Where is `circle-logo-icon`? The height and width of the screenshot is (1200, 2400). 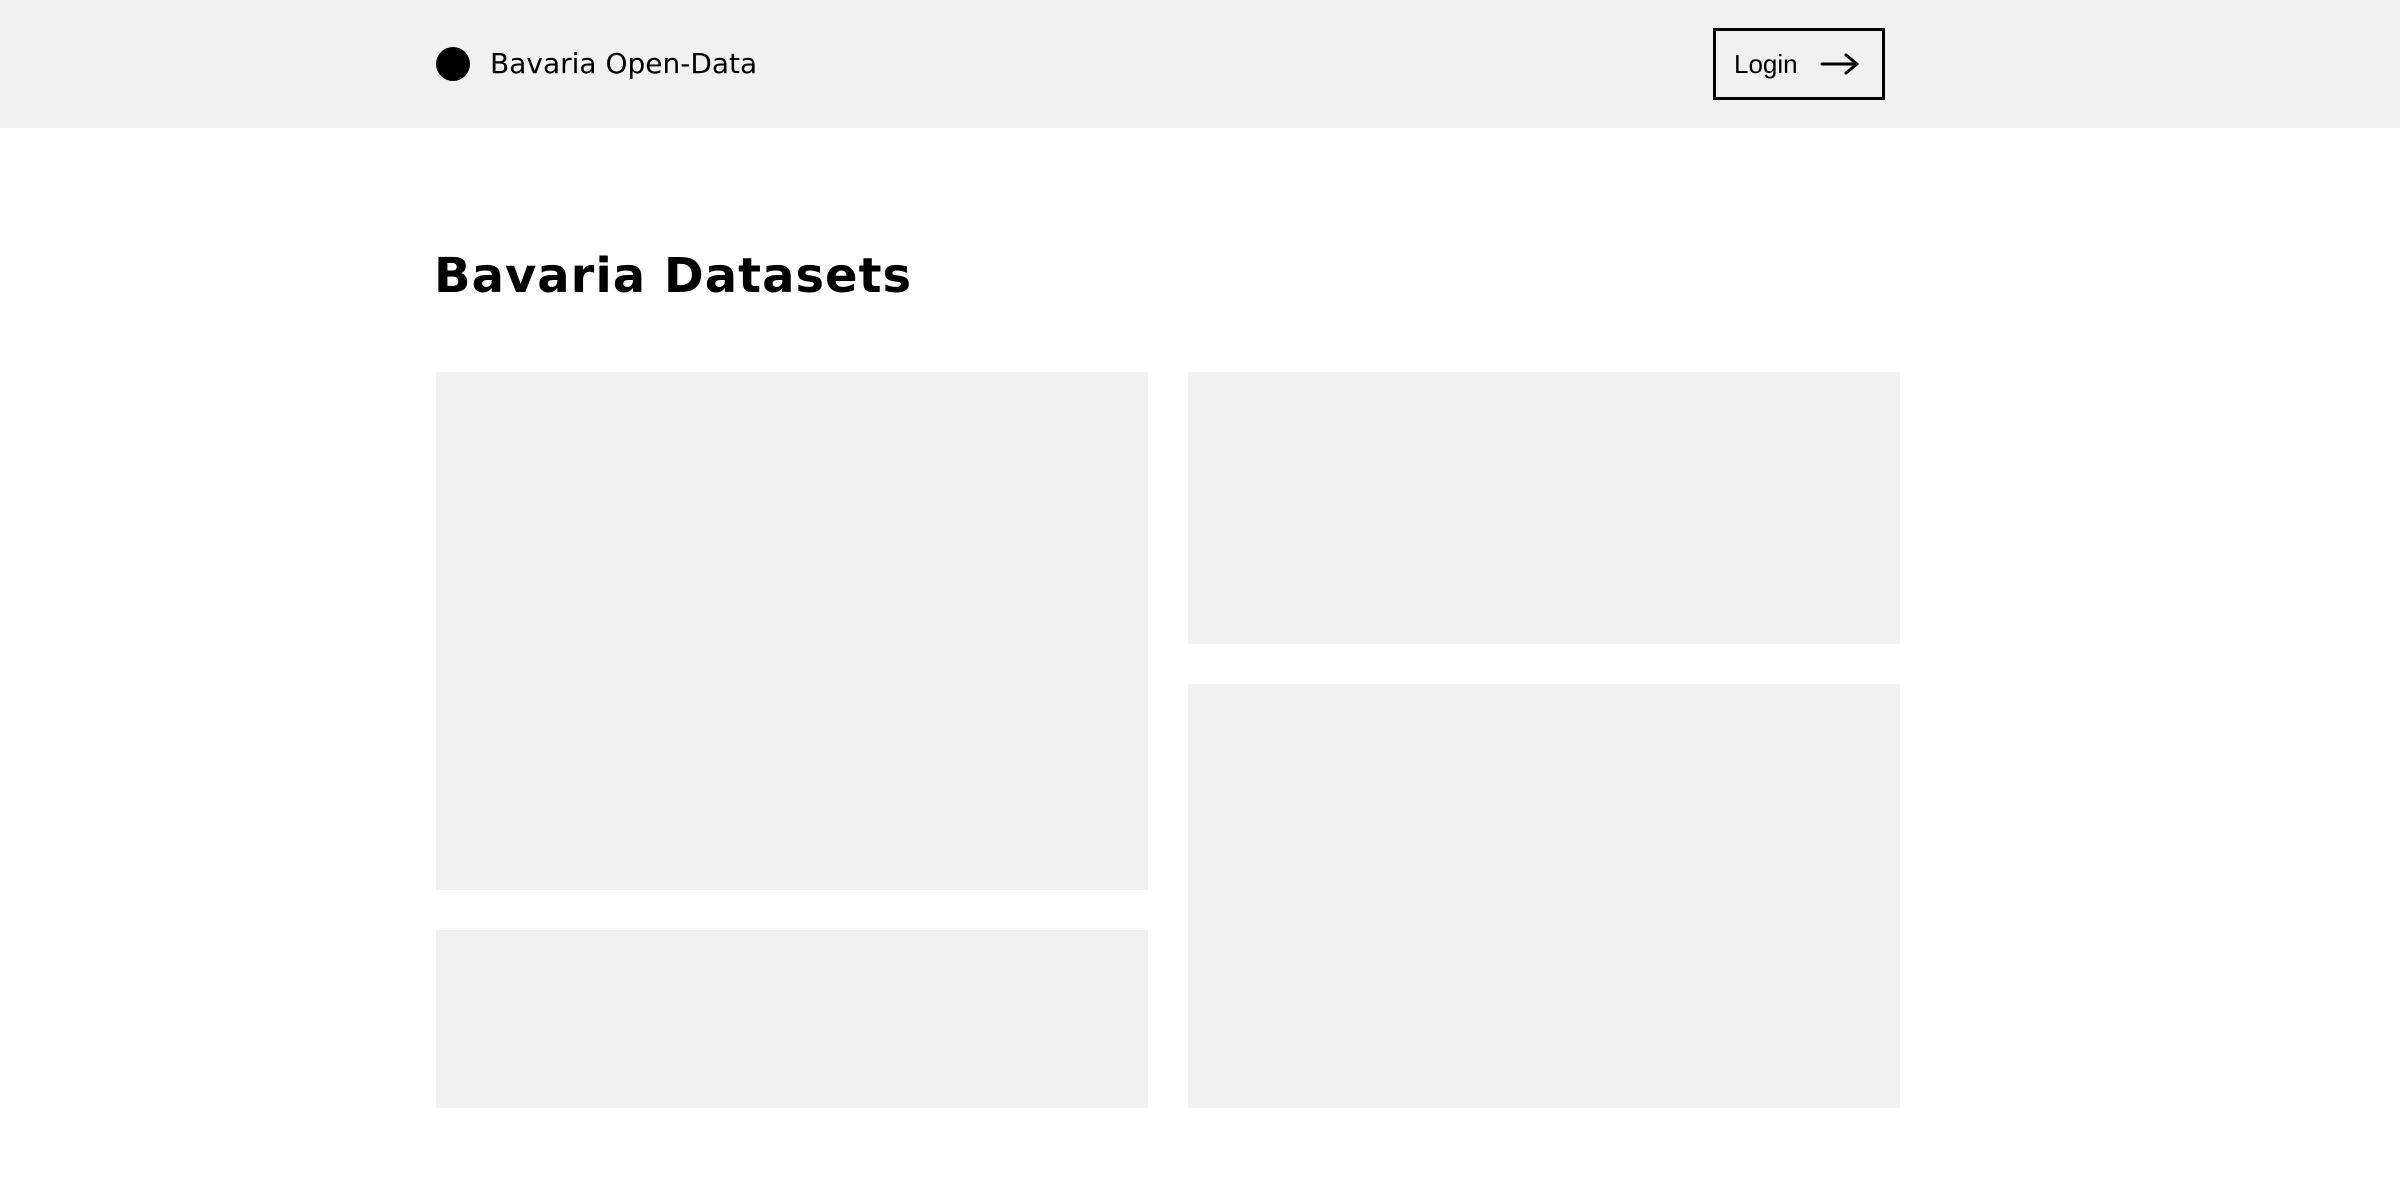
circle-logo-icon is located at coordinates (453, 64).